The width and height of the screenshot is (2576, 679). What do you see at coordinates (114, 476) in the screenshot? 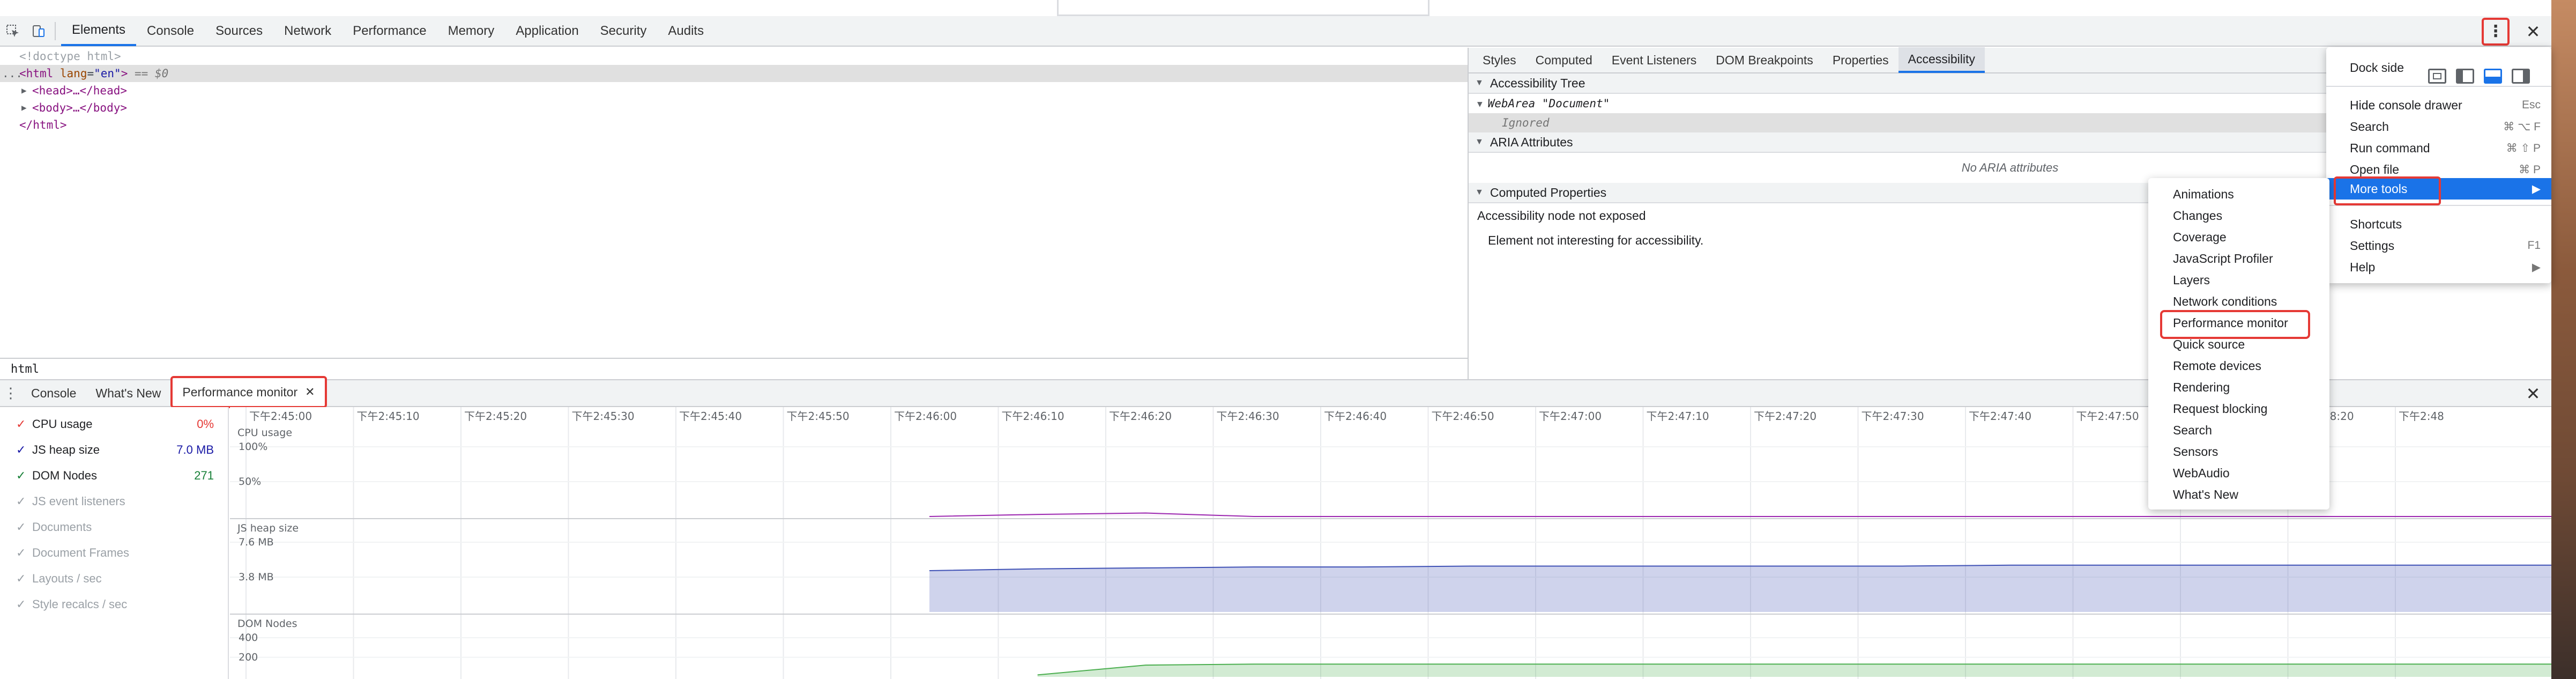
I see `metric-row: ✓ DOM Nodes 271` at bounding box center [114, 476].